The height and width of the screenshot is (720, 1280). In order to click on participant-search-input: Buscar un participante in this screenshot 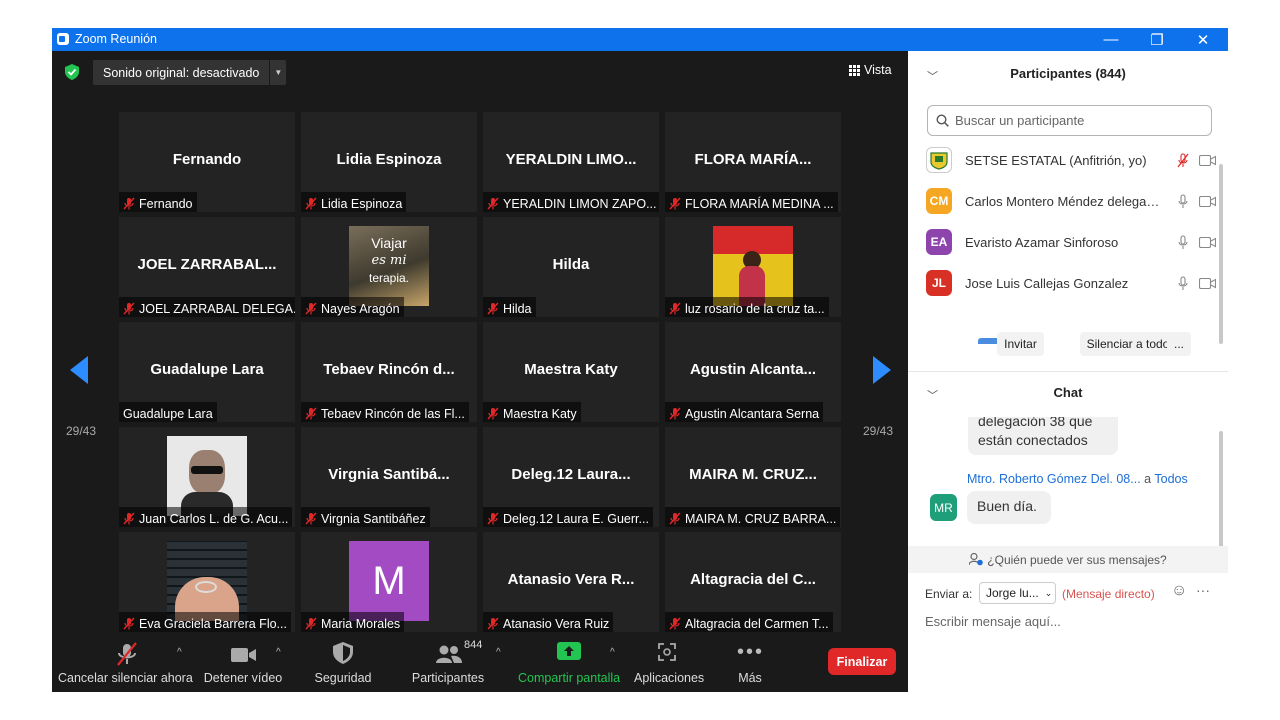, I will do `click(1069, 120)`.